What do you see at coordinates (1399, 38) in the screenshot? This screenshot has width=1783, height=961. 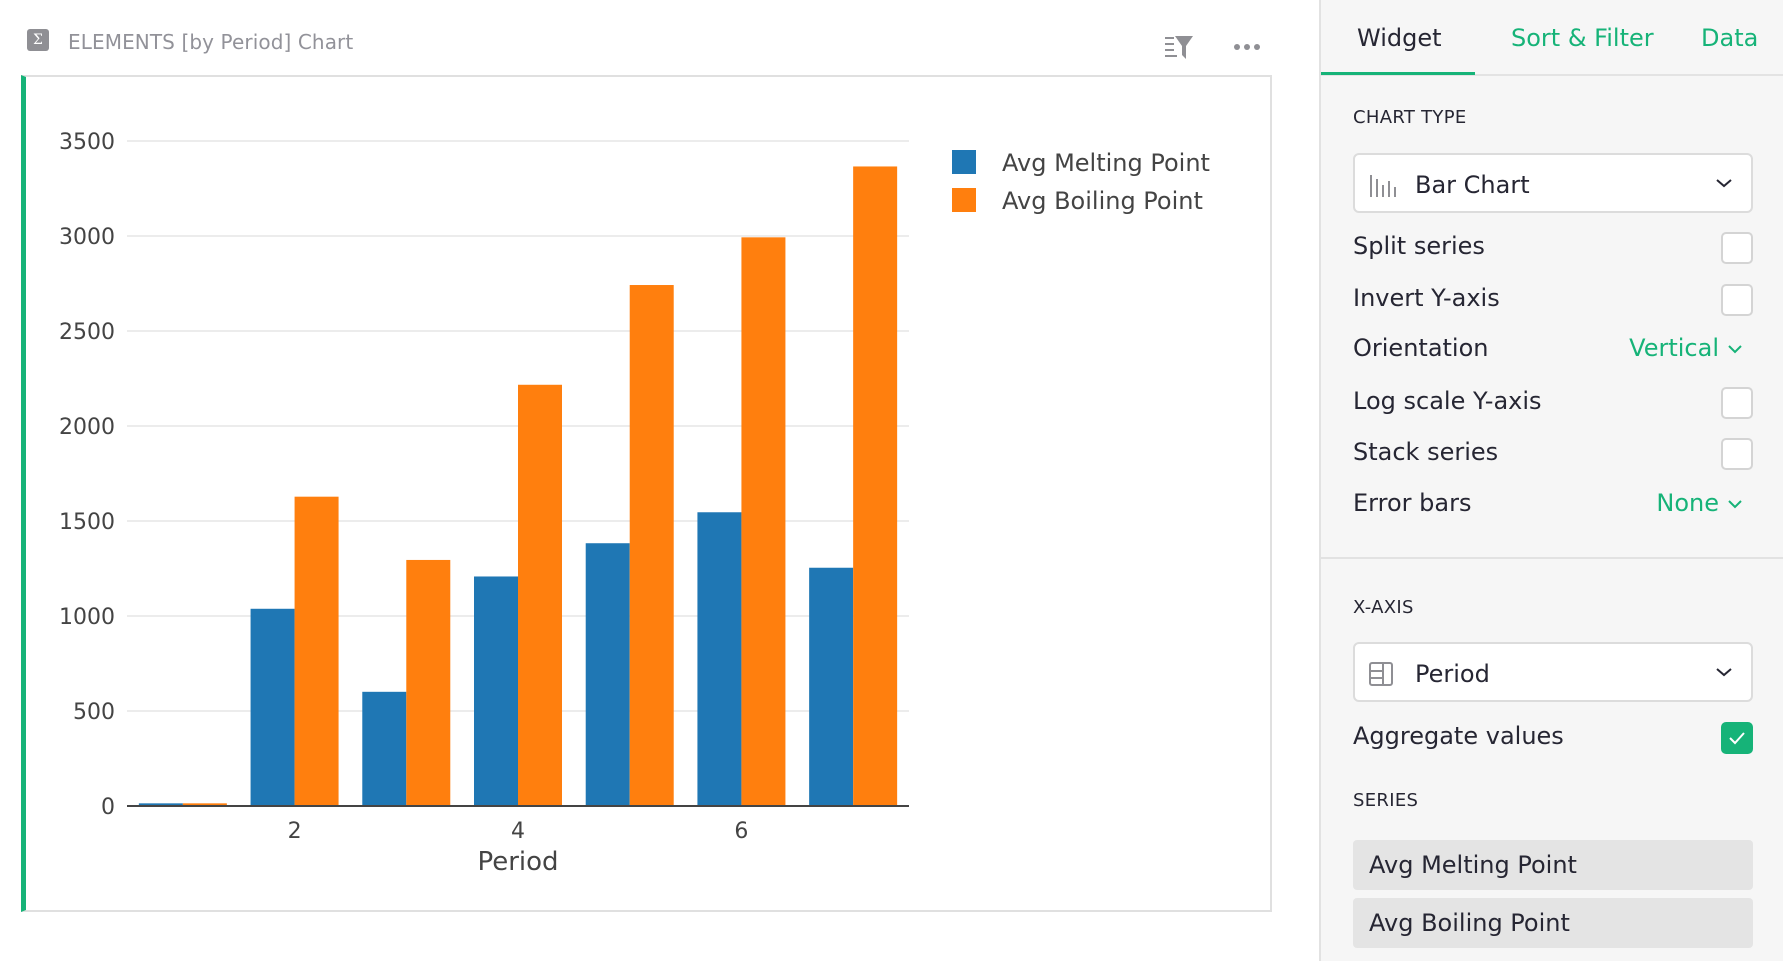 I see `tab-widget: Widget` at bounding box center [1399, 38].